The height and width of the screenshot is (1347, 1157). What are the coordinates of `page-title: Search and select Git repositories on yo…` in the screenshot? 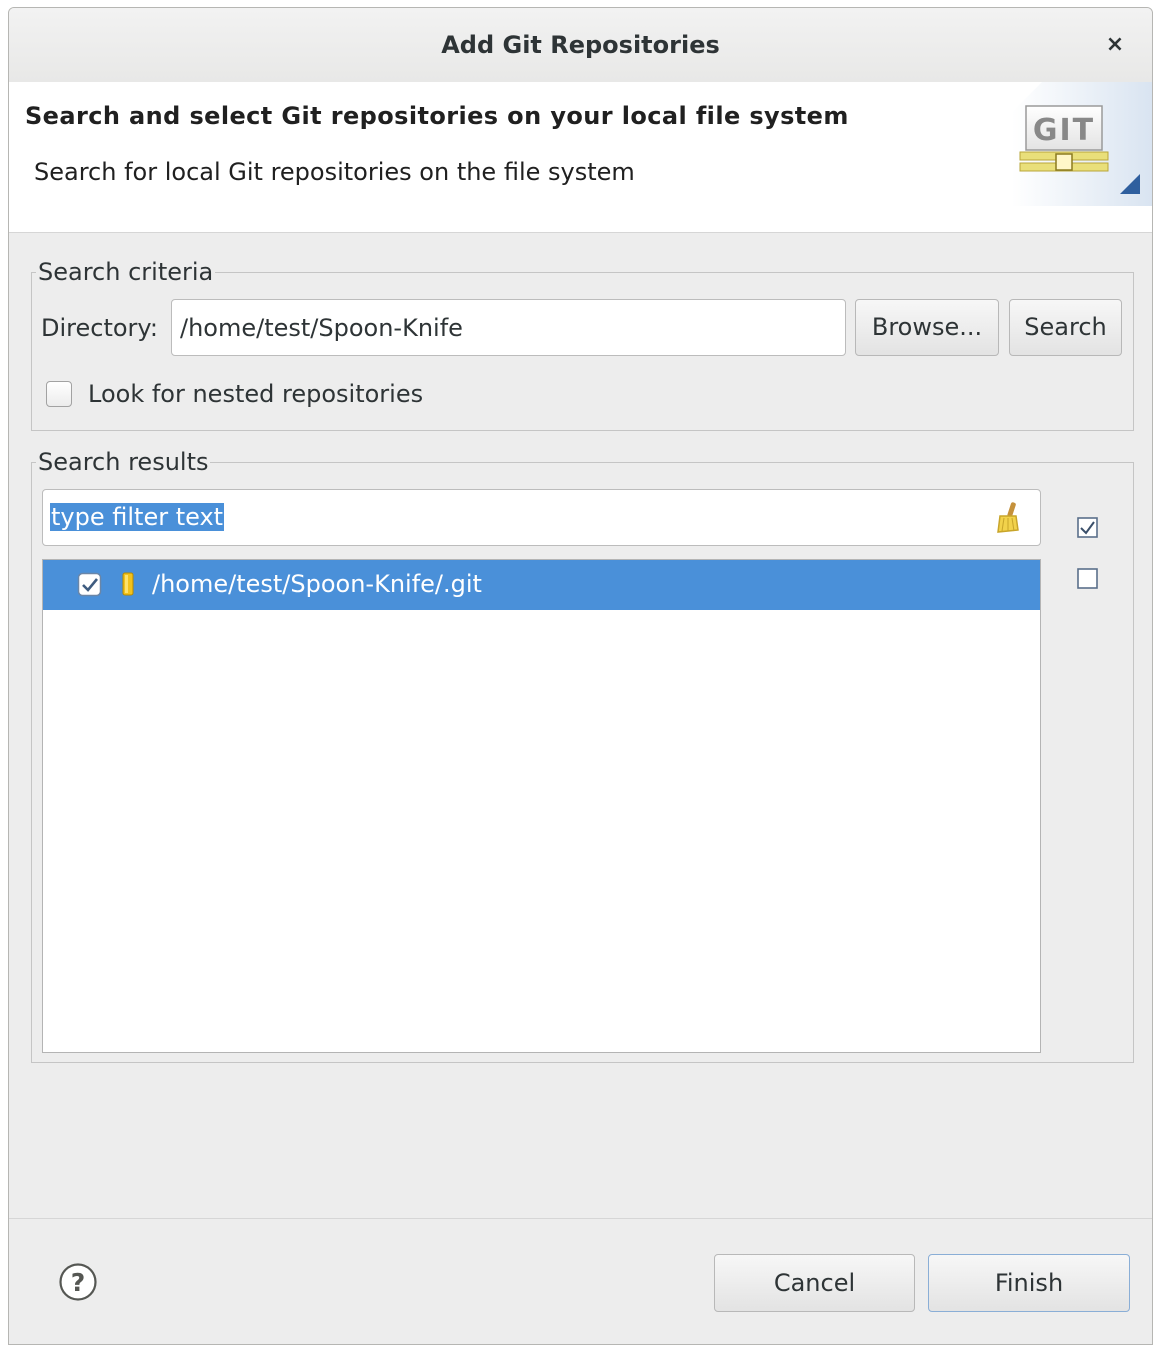 It's located at (437, 116).